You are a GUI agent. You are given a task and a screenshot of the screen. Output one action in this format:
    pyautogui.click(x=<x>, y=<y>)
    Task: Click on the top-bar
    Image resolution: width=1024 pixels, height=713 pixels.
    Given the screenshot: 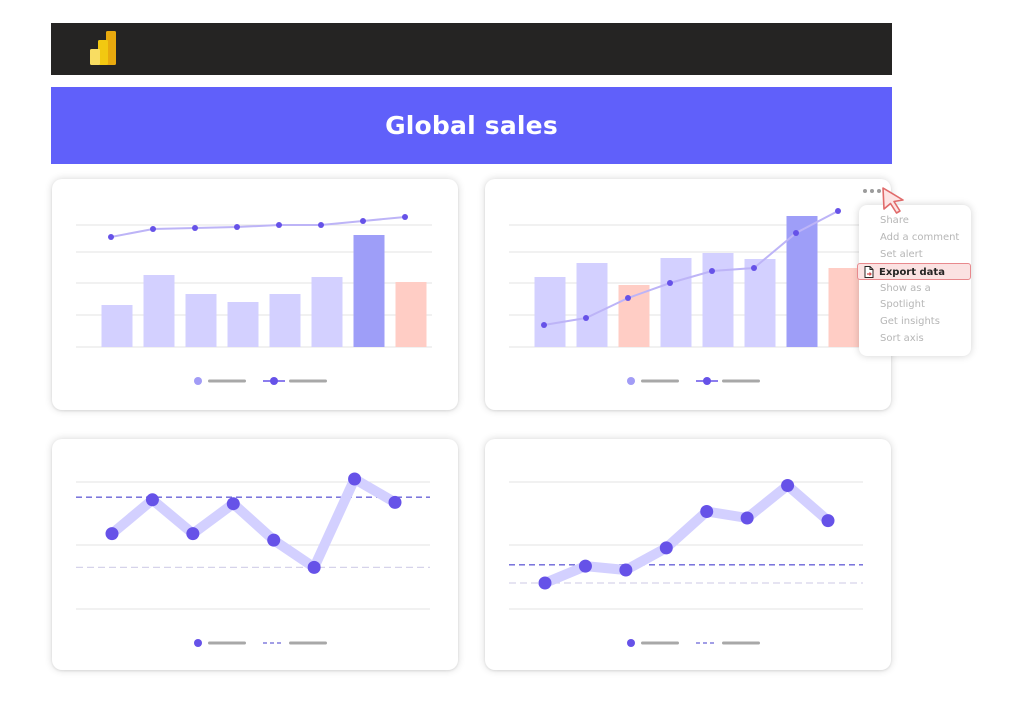 What is the action you would take?
    pyautogui.click(x=471, y=49)
    